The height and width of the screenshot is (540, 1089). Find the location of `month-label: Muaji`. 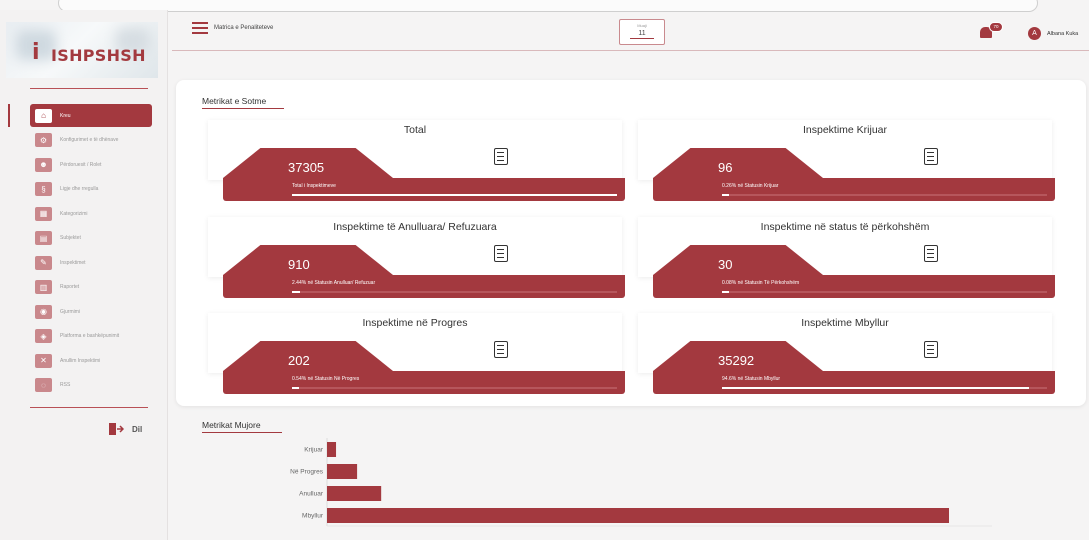

month-label: Muaji is located at coordinates (642, 25).